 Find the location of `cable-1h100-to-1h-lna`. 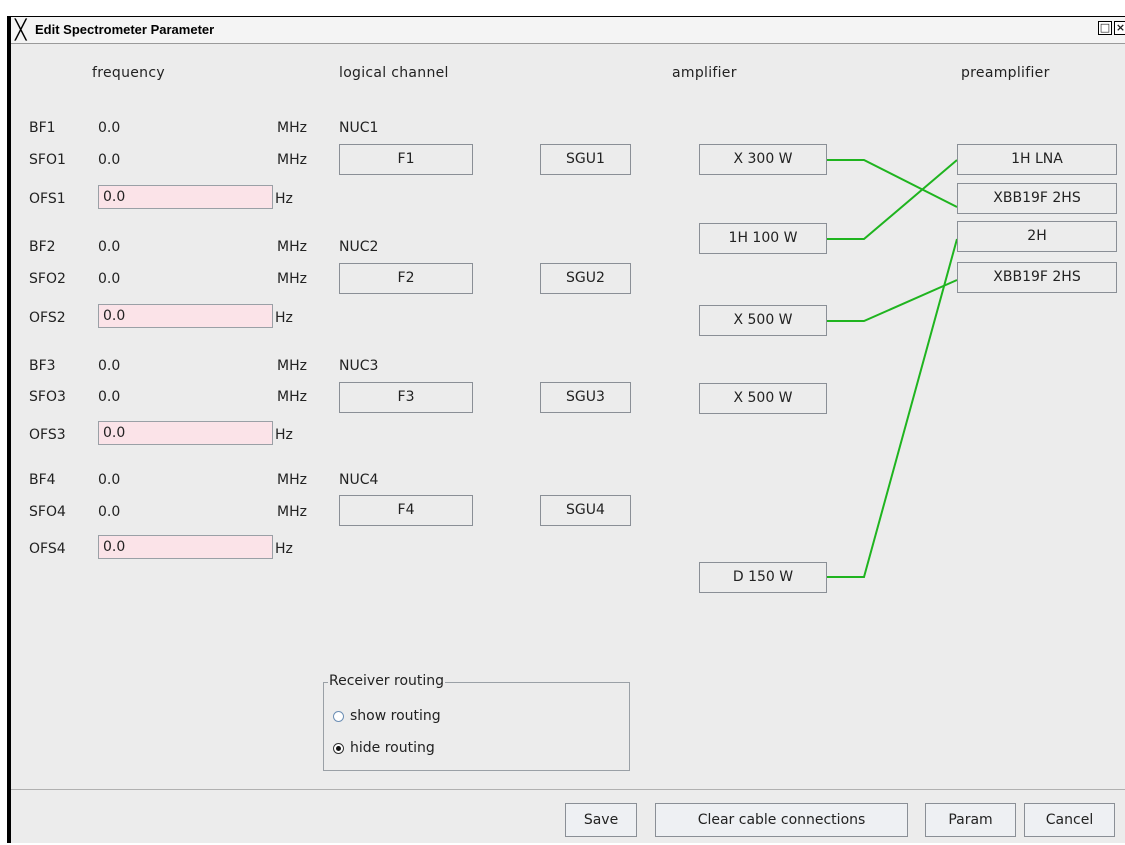

cable-1h100-to-1h-lna is located at coordinates (892, 199).